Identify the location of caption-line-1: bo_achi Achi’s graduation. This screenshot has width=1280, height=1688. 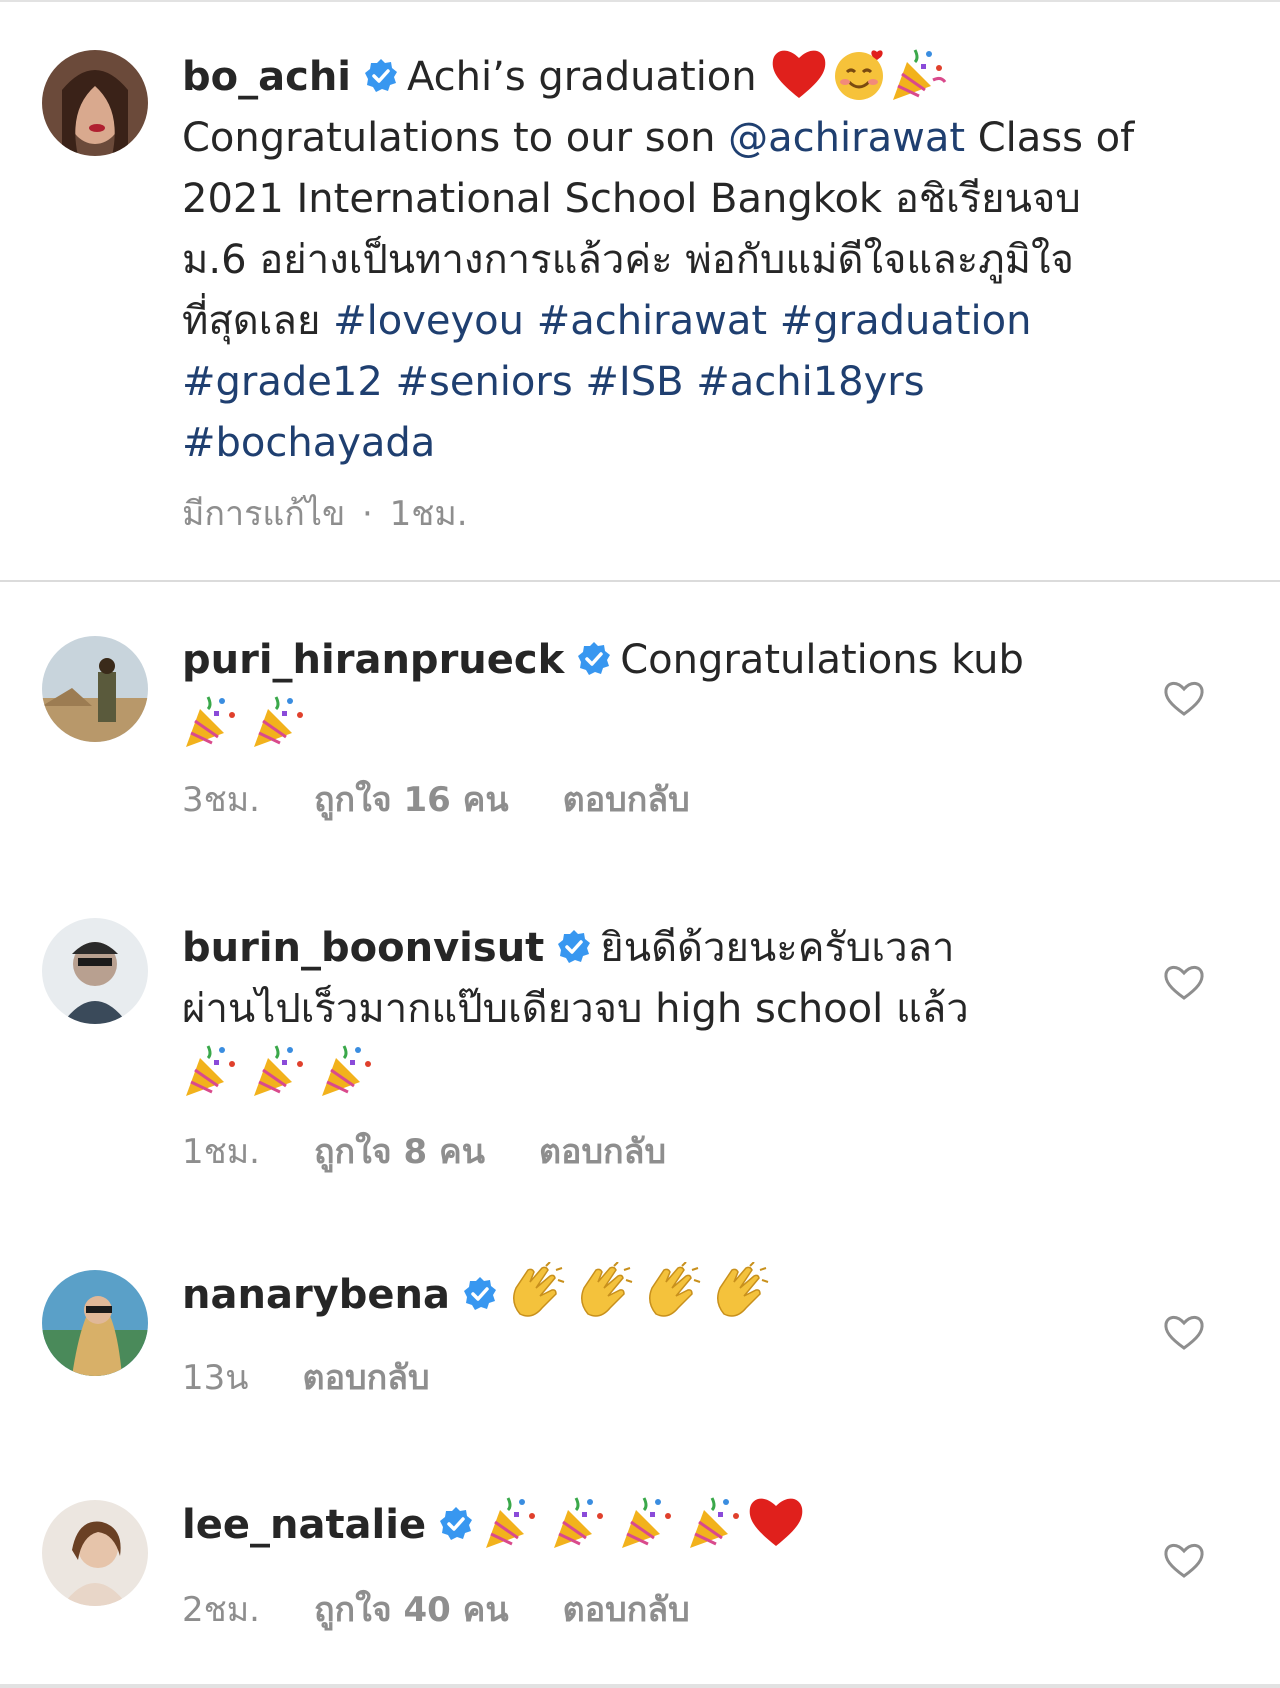
(707, 76).